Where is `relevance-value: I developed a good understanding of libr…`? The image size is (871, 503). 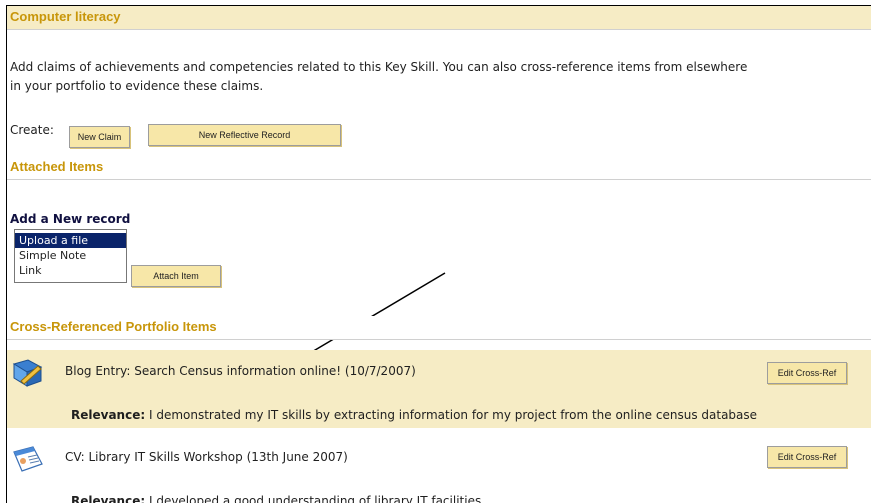 relevance-value: I developed a good understanding of libr… is located at coordinates (313, 498).